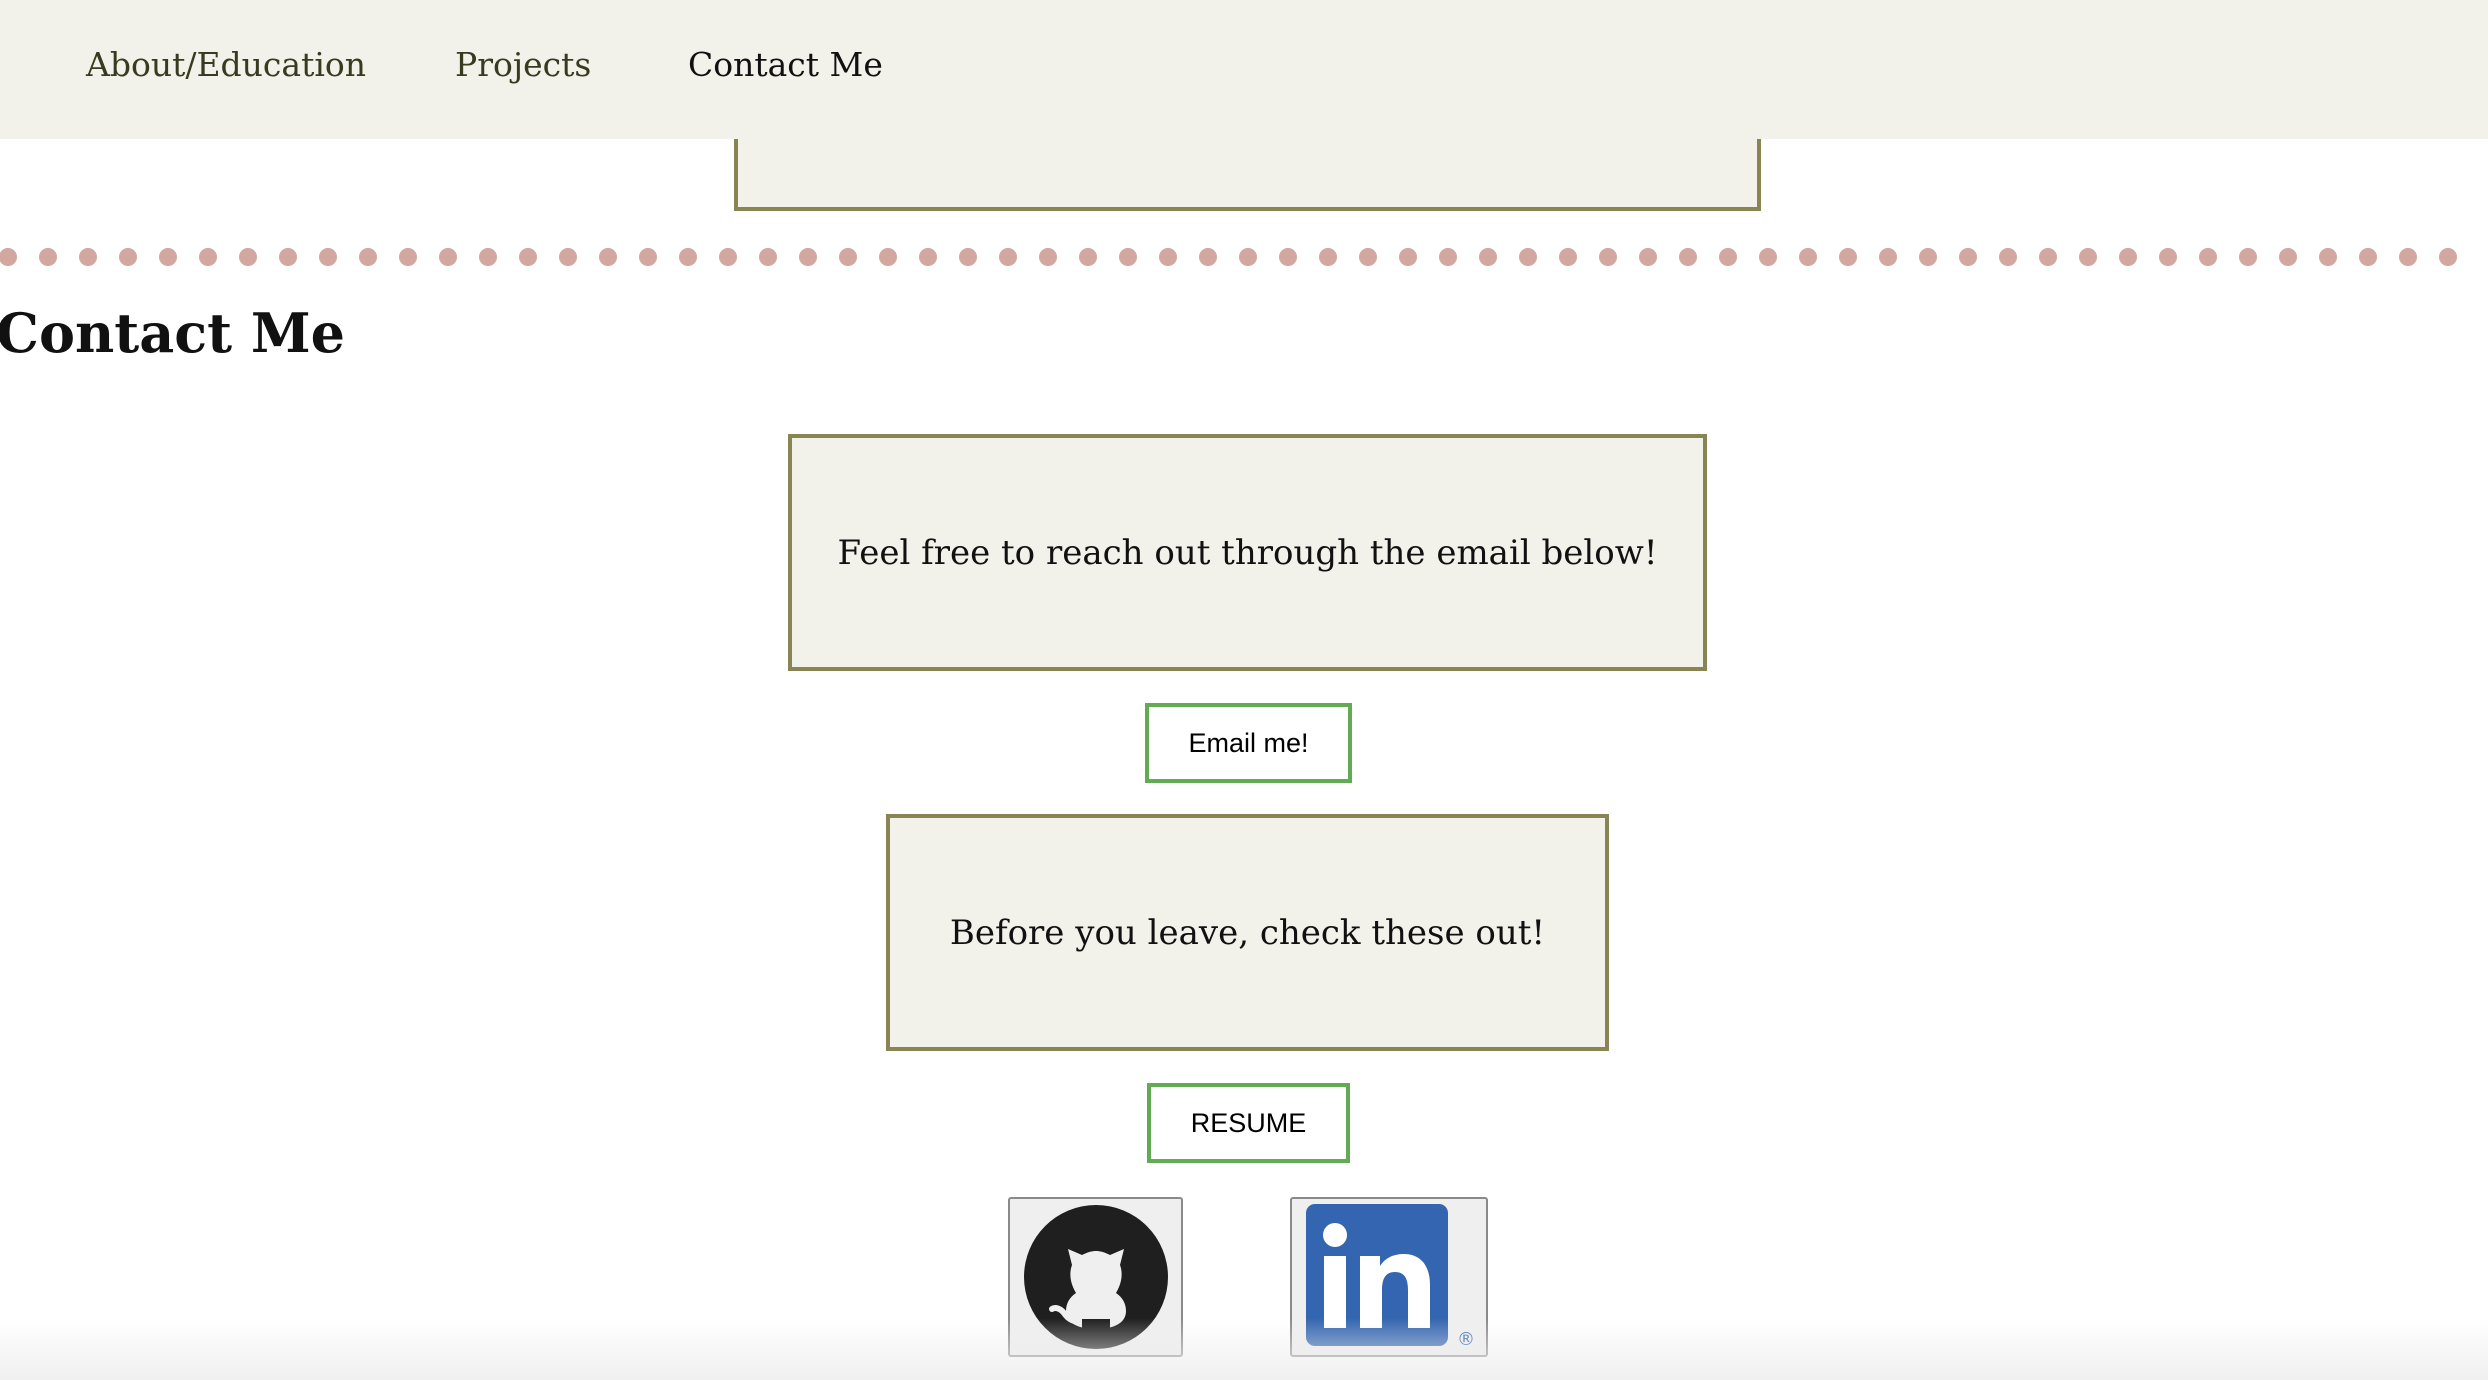  I want to click on section-title: Contact Me, so click(172, 333).